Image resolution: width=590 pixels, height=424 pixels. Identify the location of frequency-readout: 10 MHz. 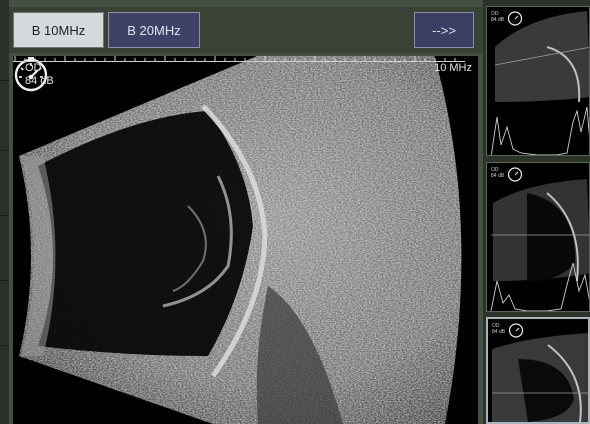
(453, 68).